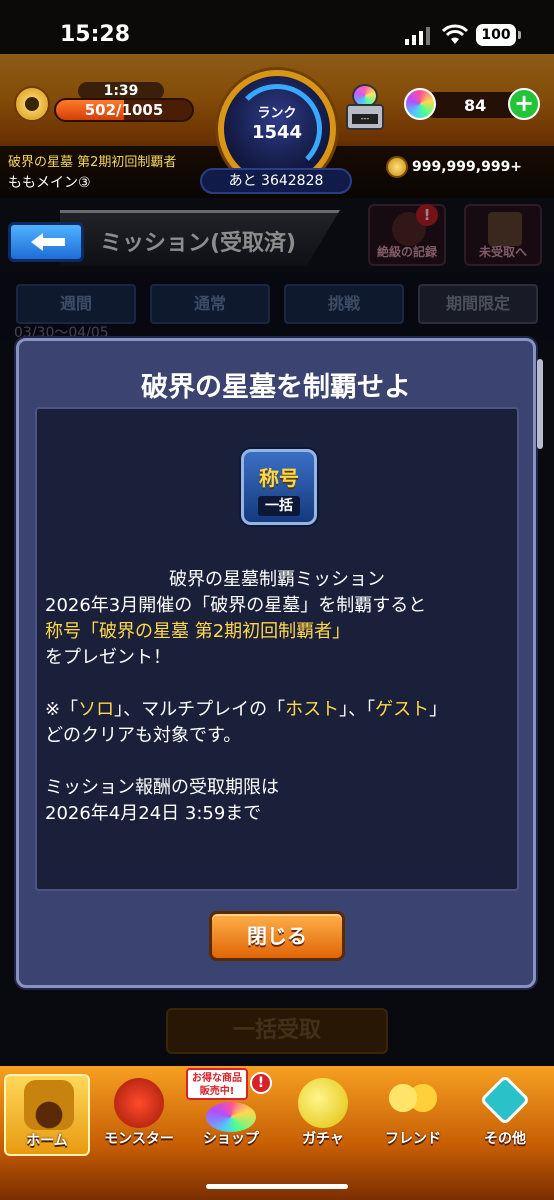 The image size is (554, 1200). What do you see at coordinates (95, 34) in the screenshot?
I see `status-time: 15:28` at bounding box center [95, 34].